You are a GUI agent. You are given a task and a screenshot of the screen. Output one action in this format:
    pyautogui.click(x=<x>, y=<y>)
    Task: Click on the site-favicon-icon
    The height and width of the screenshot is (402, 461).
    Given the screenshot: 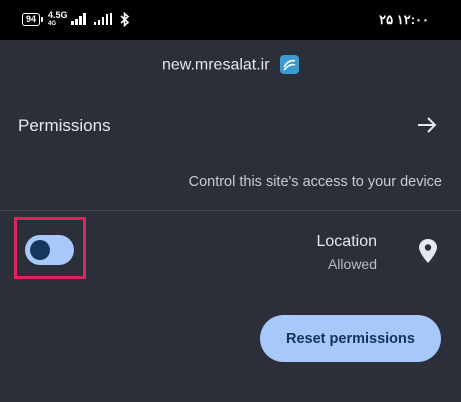 What is the action you would take?
    pyautogui.click(x=290, y=64)
    